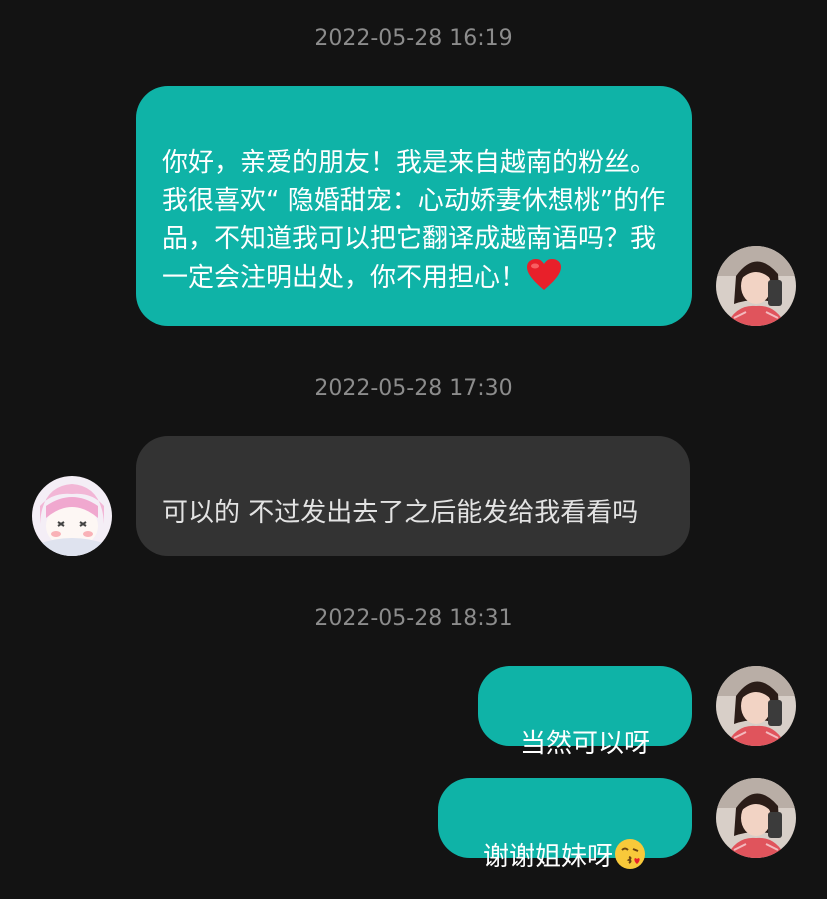 The image size is (827, 899). What do you see at coordinates (565, 825) in the screenshot?
I see `message-bubble-outgoing: 谢谢姐妹呀` at bounding box center [565, 825].